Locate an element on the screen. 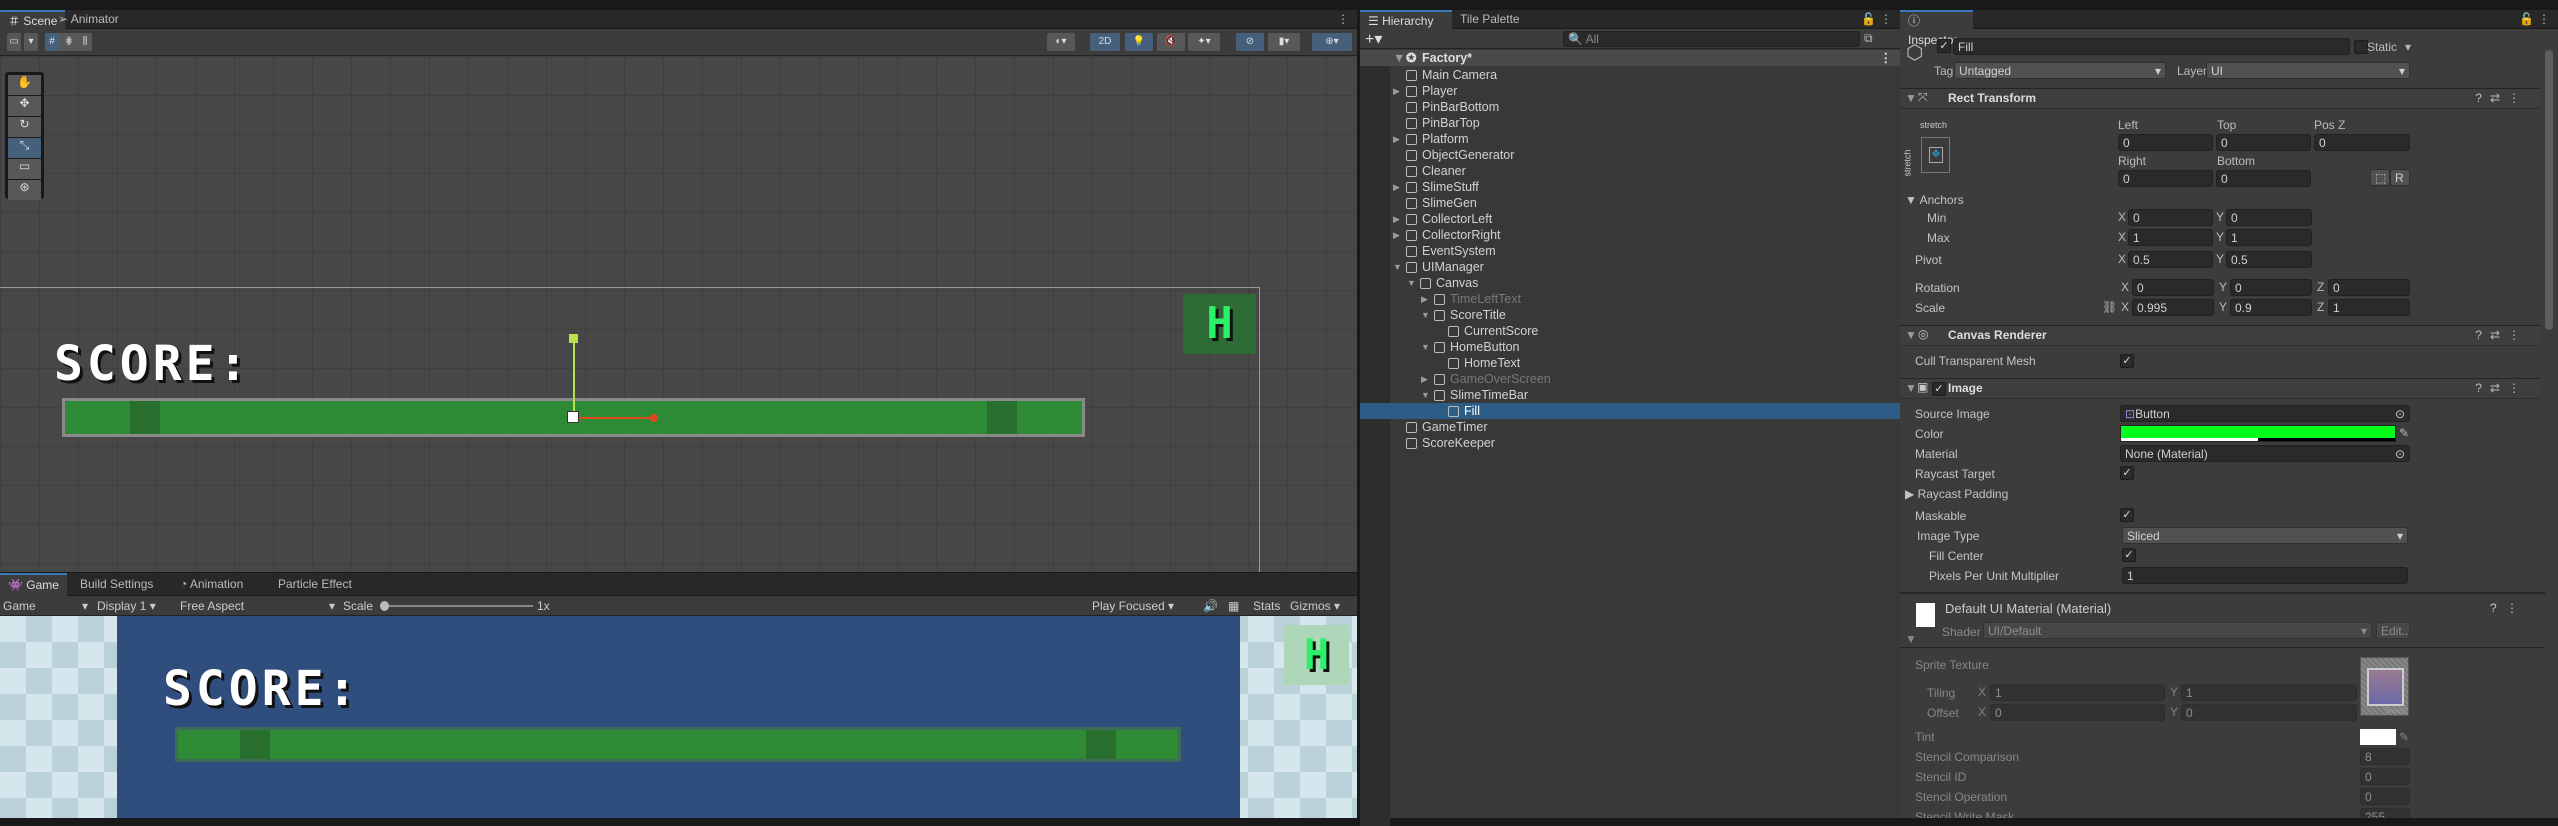 The image size is (2558, 826). top-input: 0 is located at coordinates (2263, 142).